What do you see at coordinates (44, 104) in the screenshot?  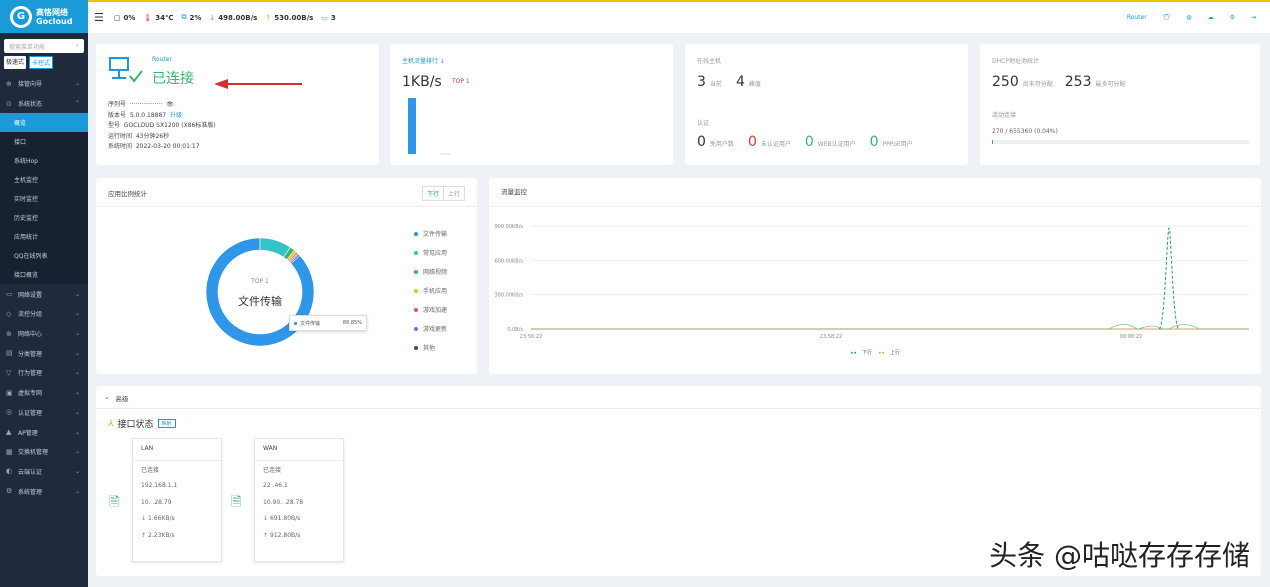 I see `sidebar-item-1: ⊙ 系统状态 ⌃` at bounding box center [44, 104].